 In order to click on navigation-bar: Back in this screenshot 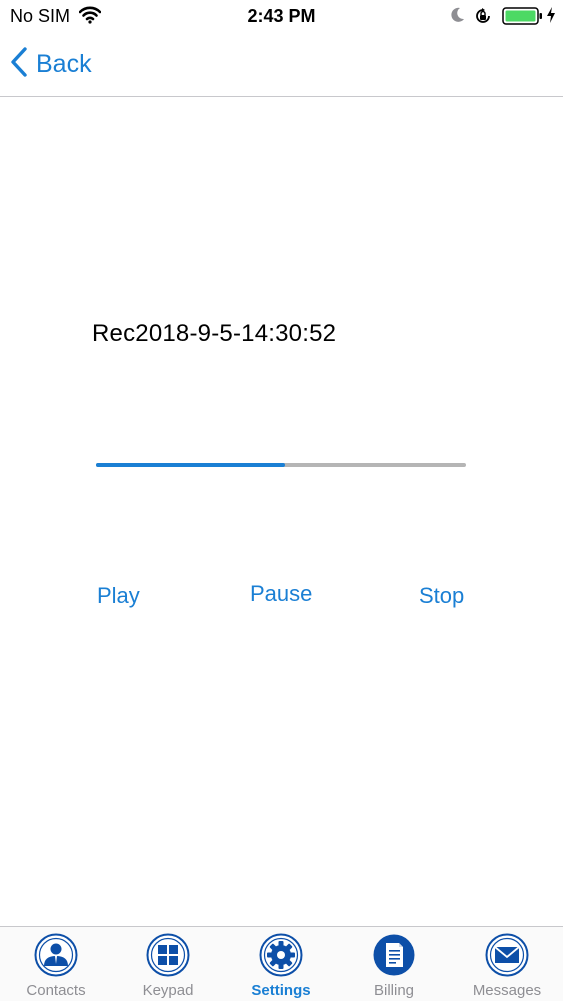, I will do `click(281, 64)`.